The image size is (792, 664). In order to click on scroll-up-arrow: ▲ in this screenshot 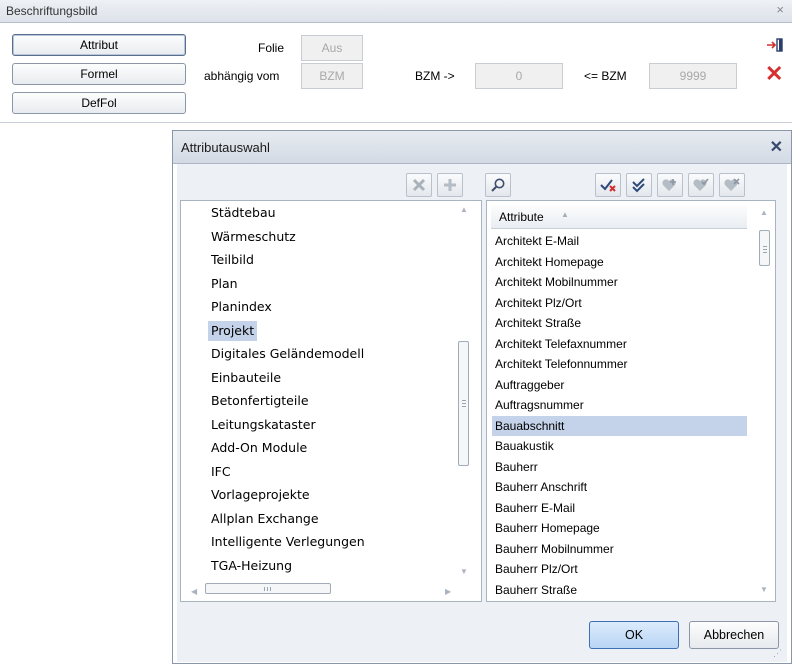, I will do `click(464, 209)`.